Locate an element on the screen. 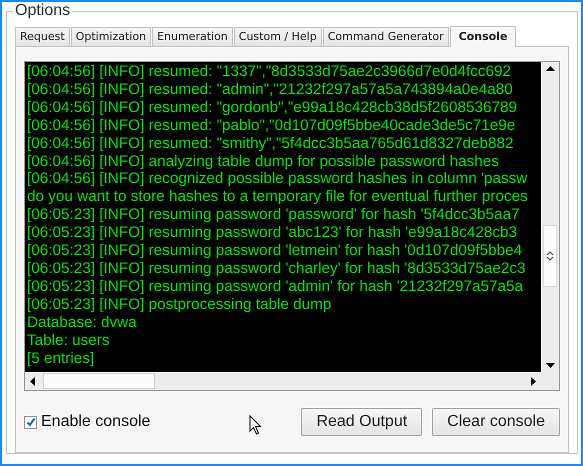 The height and width of the screenshot is (466, 583). console-line: [06:04:56] [INFO] resumed: "gordonb","e99a18c428cb38d5f2608536789 is located at coordinates (272, 107).